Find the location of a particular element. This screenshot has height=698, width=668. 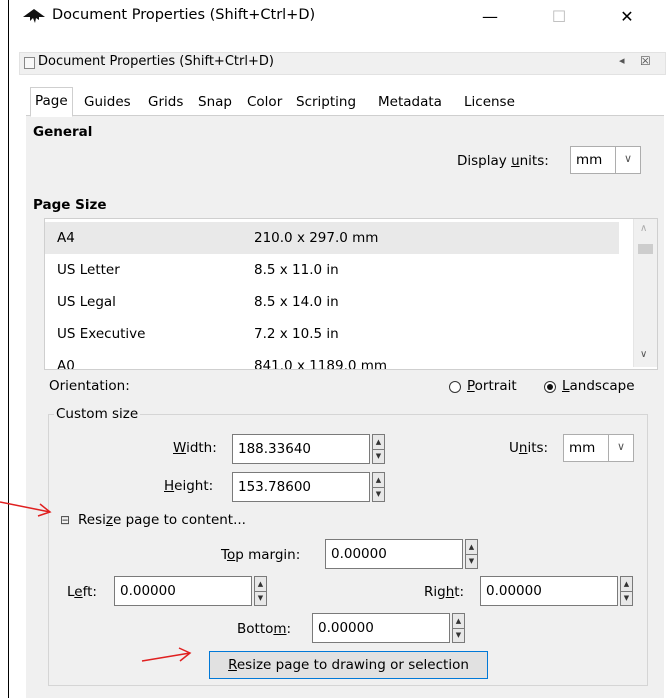

display-units-value: mm is located at coordinates (589, 160).